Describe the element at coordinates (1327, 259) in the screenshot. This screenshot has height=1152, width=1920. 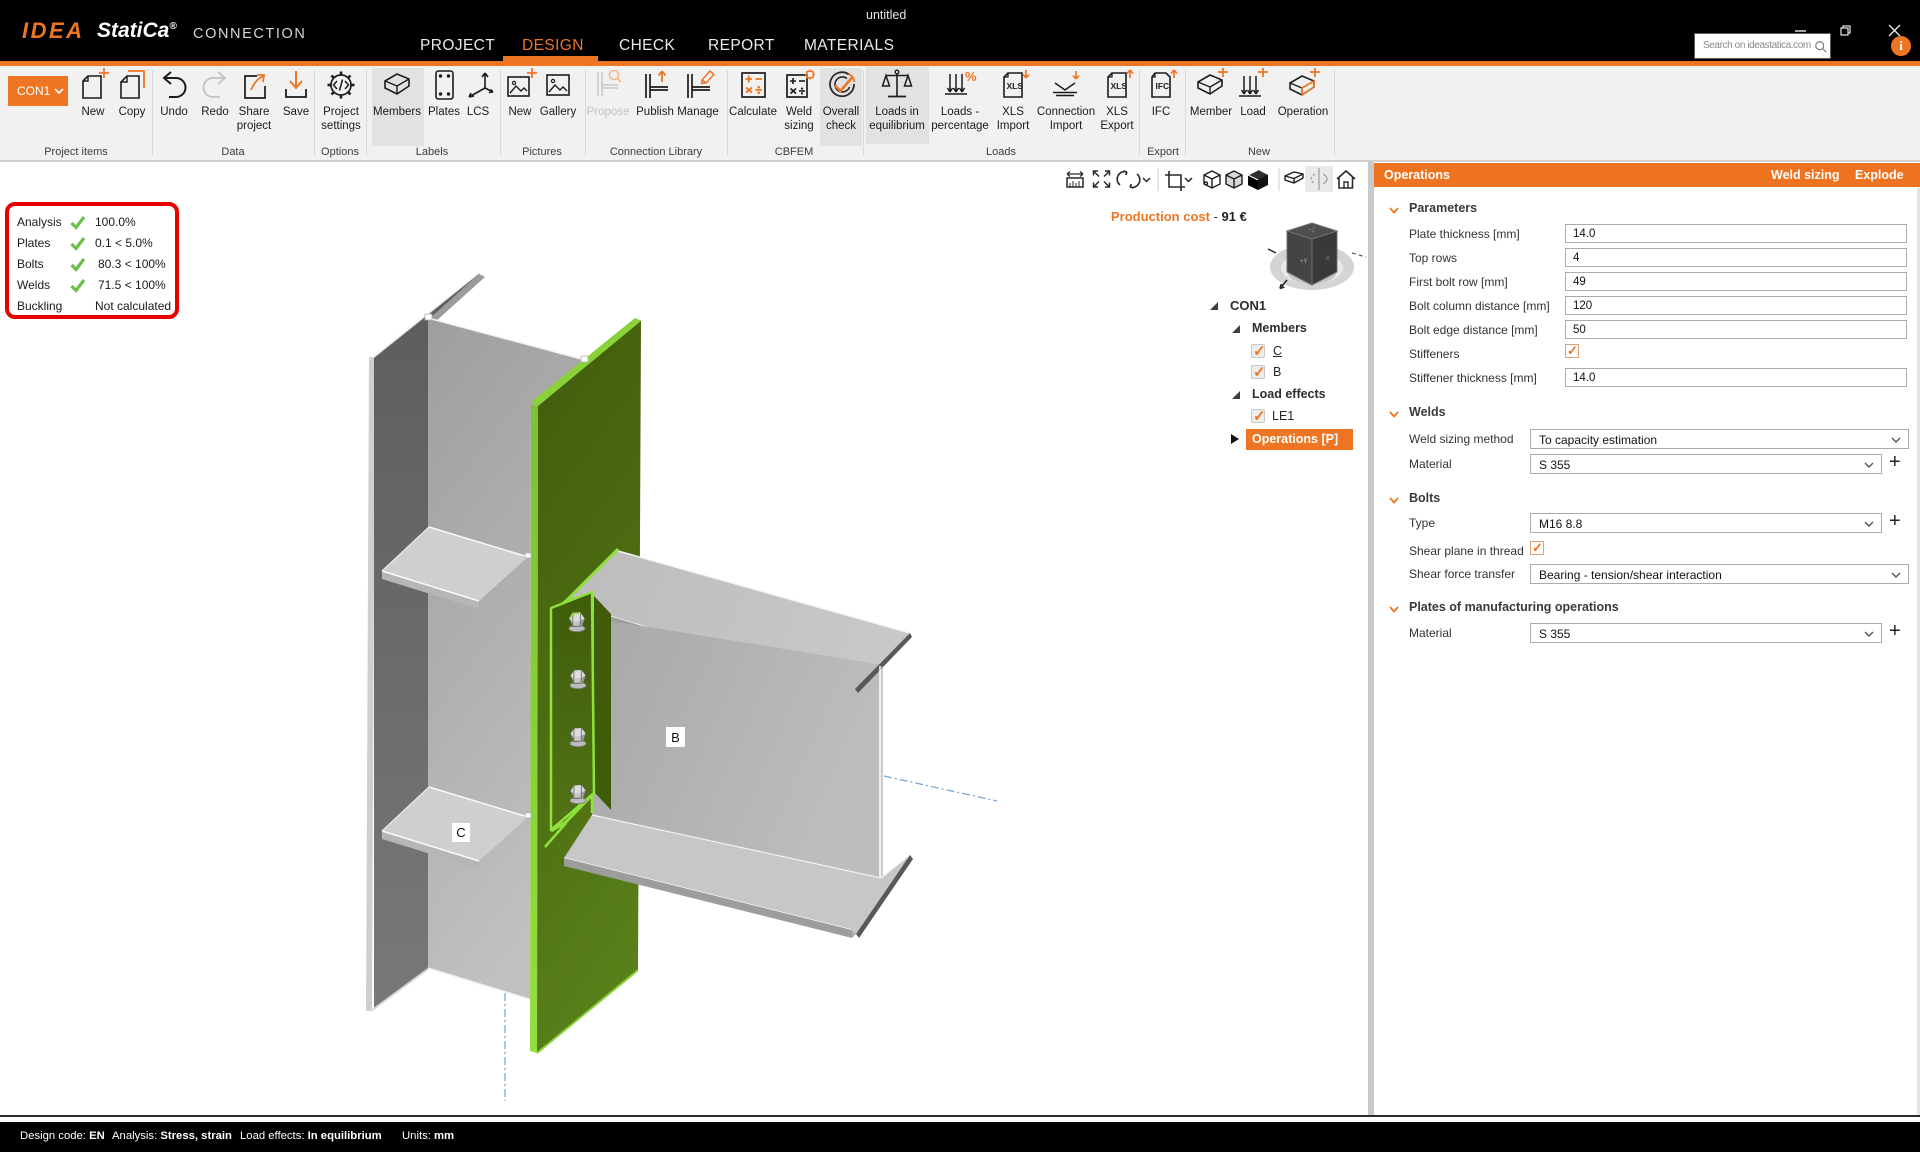
I see `svg-text: -X` at that location.